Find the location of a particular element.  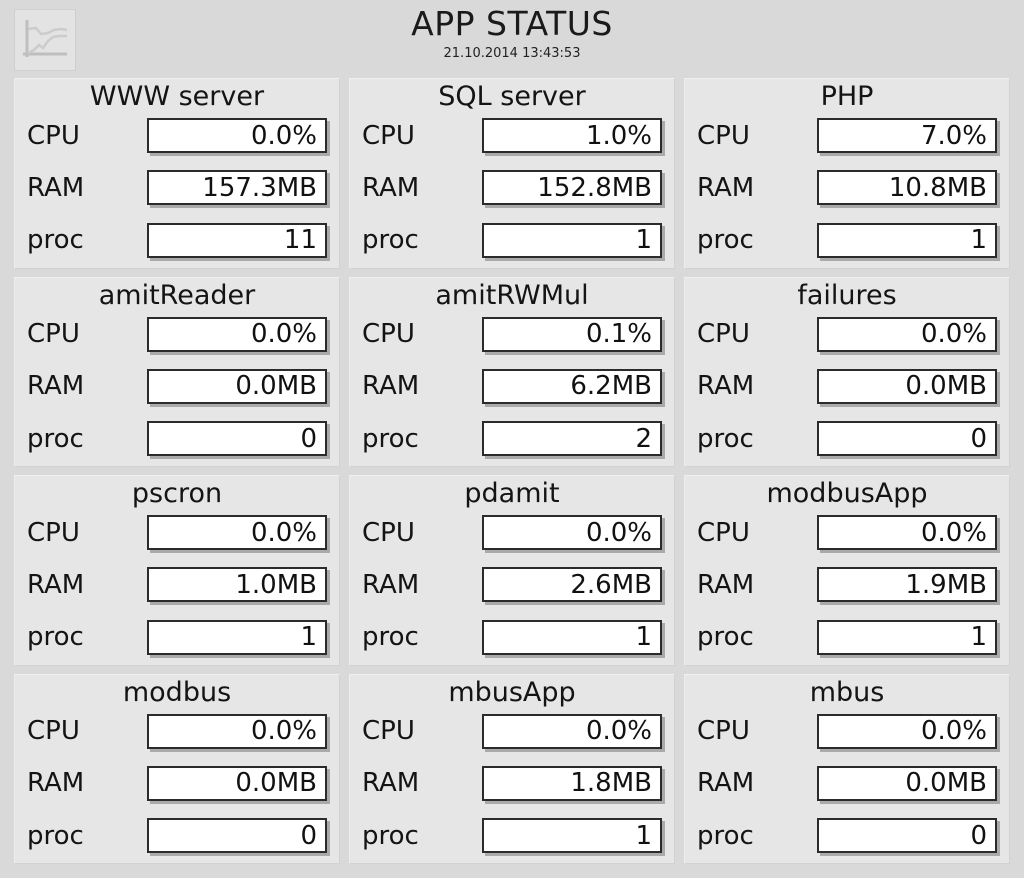

metric-value-ram: 1.9MB is located at coordinates (907, 585).